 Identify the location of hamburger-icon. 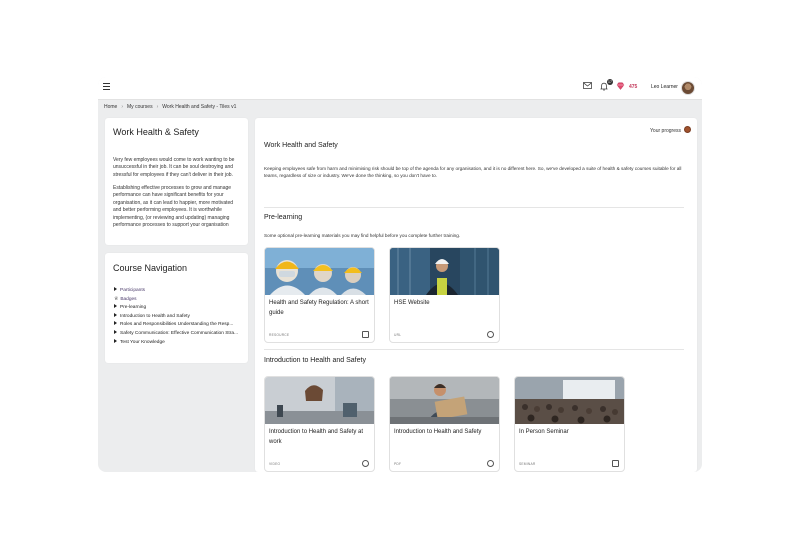
(106, 86).